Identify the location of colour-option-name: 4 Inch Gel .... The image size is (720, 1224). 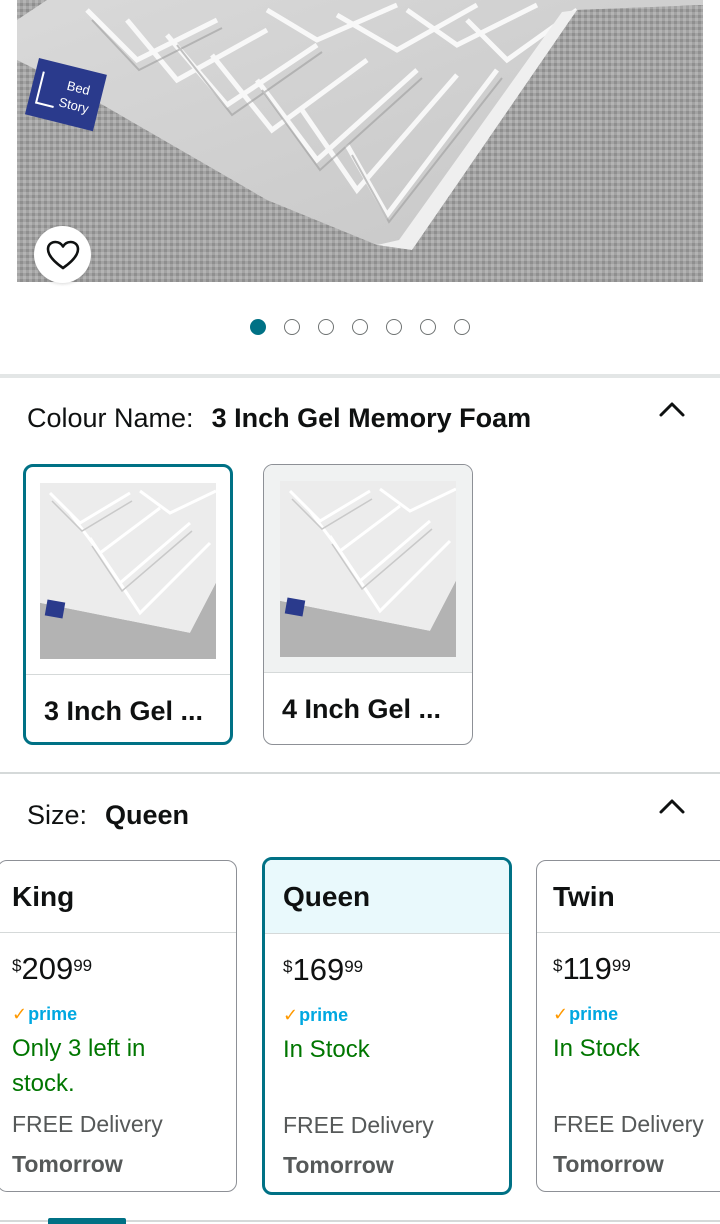
(362, 708).